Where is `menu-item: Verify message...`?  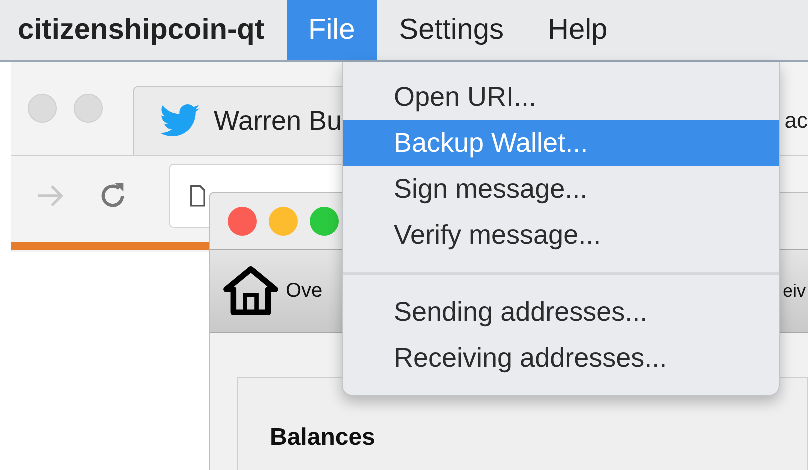
menu-item: Verify message... is located at coordinates (561, 235).